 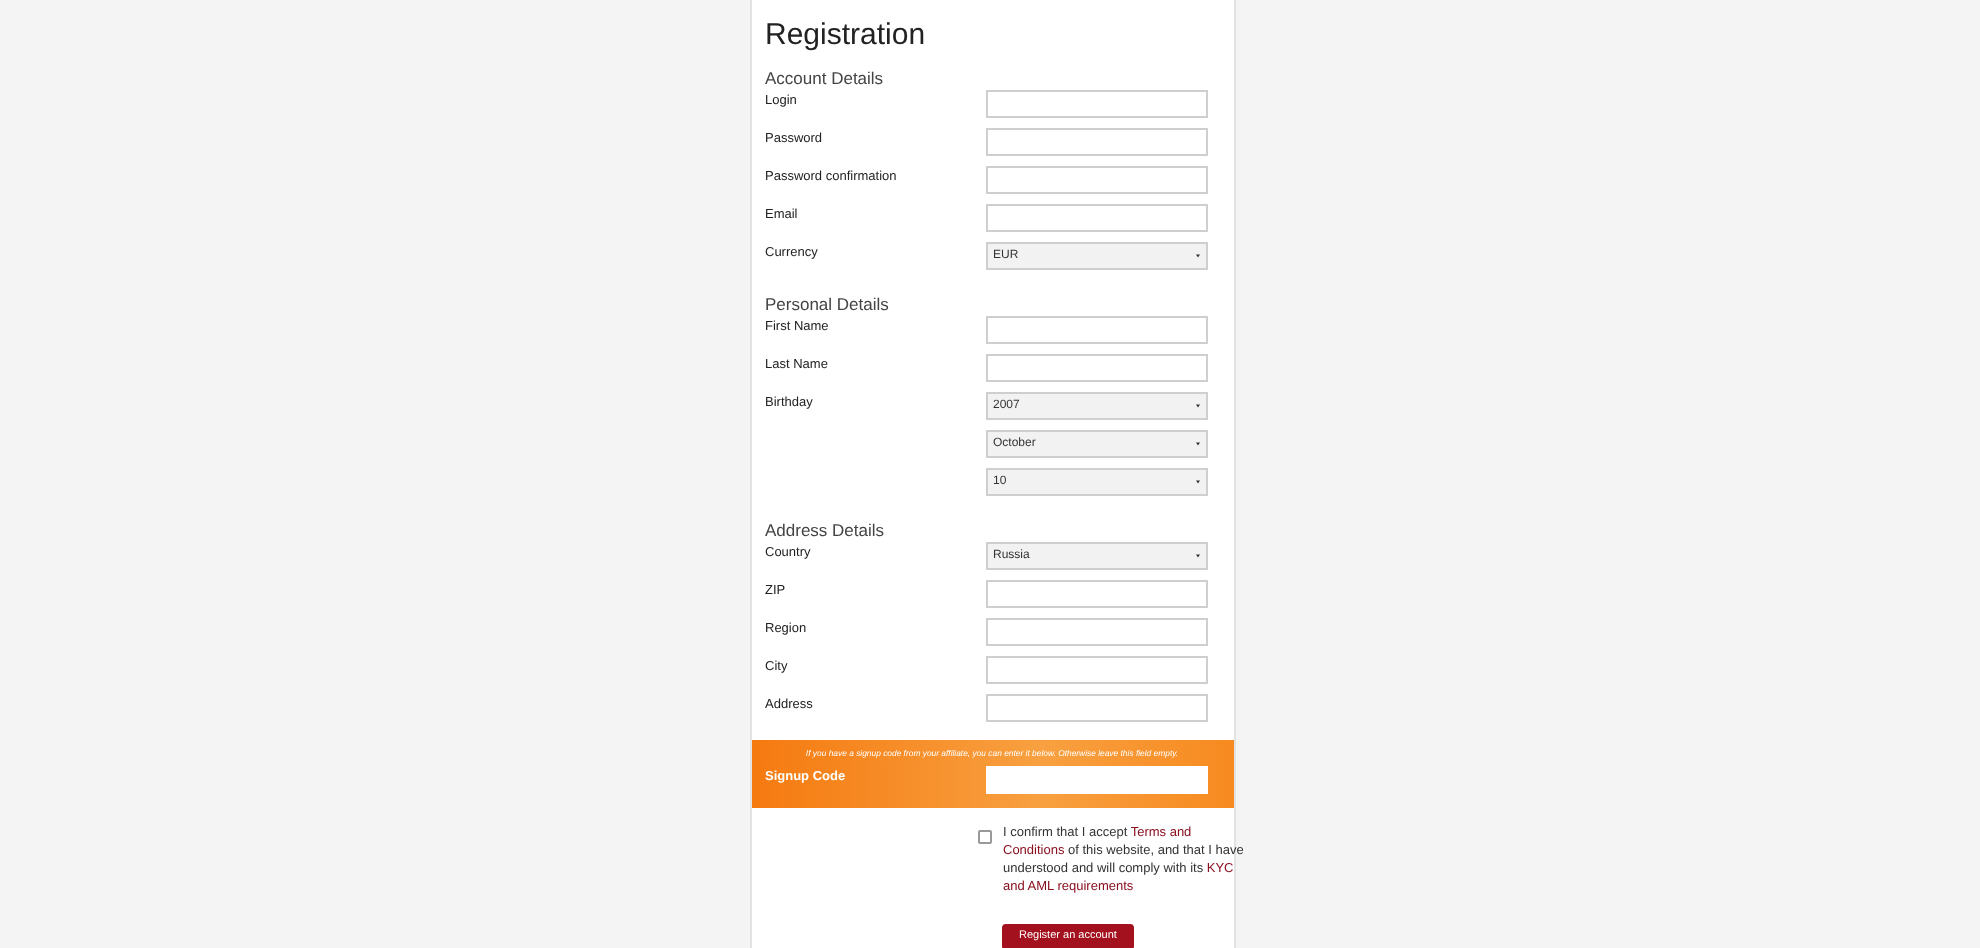 What do you see at coordinates (825, 530) in the screenshot?
I see `section-heading: Address Details` at bounding box center [825, 530].